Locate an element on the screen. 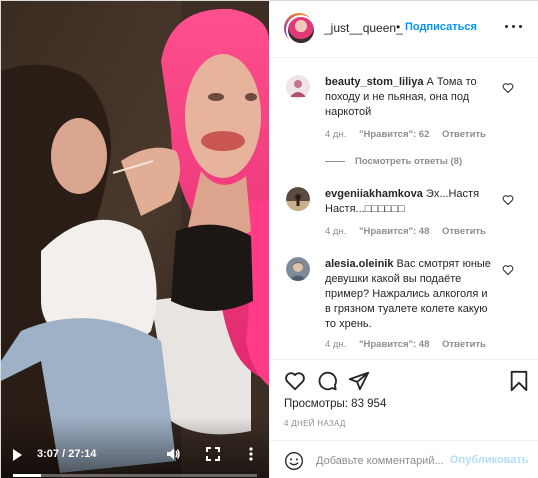 The height and width of the screenshot is (478, 538). publish-button: Опубликовать is located at coordinates (489, 460).